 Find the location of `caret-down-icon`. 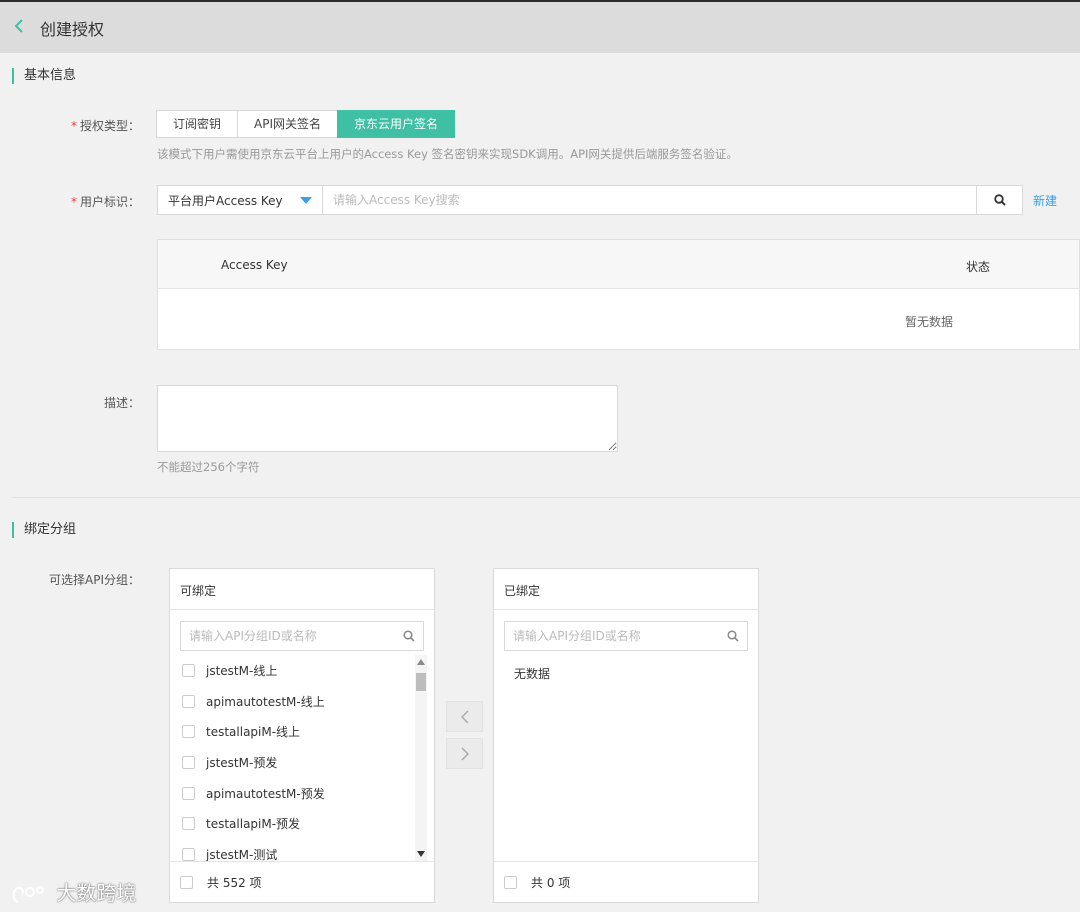

caret-down-icon is located at coordinates (306, 200).